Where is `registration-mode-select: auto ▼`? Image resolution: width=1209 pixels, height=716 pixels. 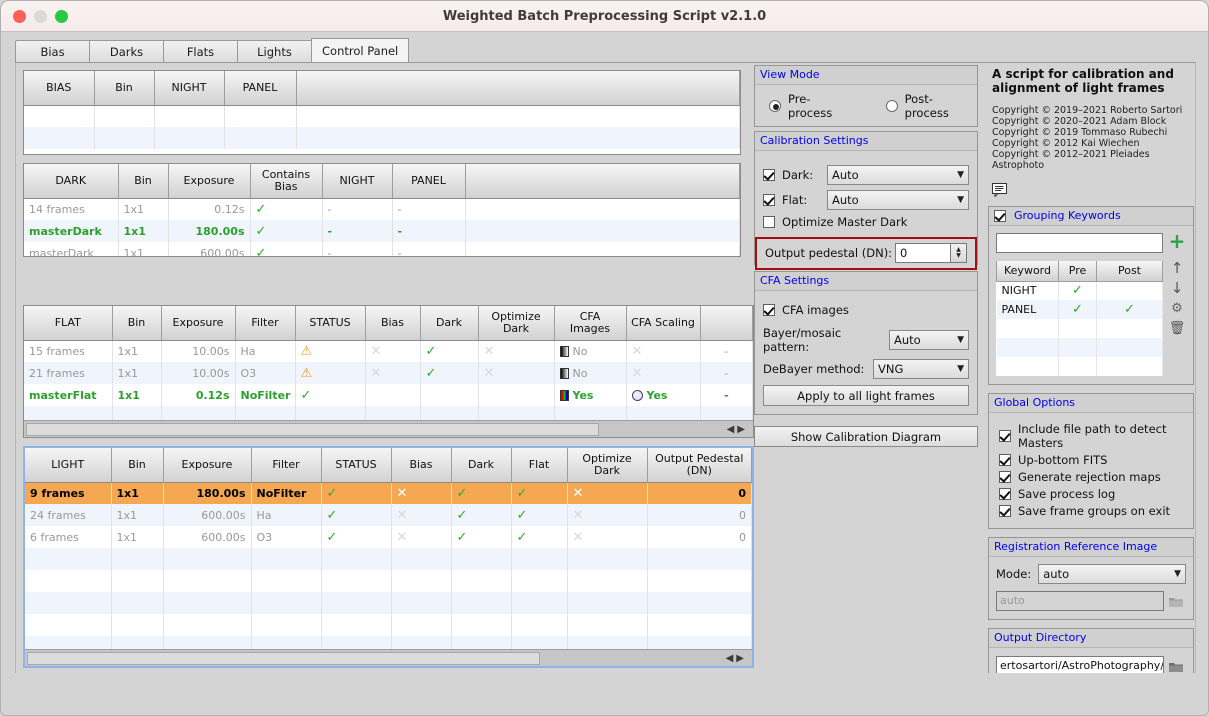
registration-mode-select: auto ▼ is located at coordinates (1112, 574).